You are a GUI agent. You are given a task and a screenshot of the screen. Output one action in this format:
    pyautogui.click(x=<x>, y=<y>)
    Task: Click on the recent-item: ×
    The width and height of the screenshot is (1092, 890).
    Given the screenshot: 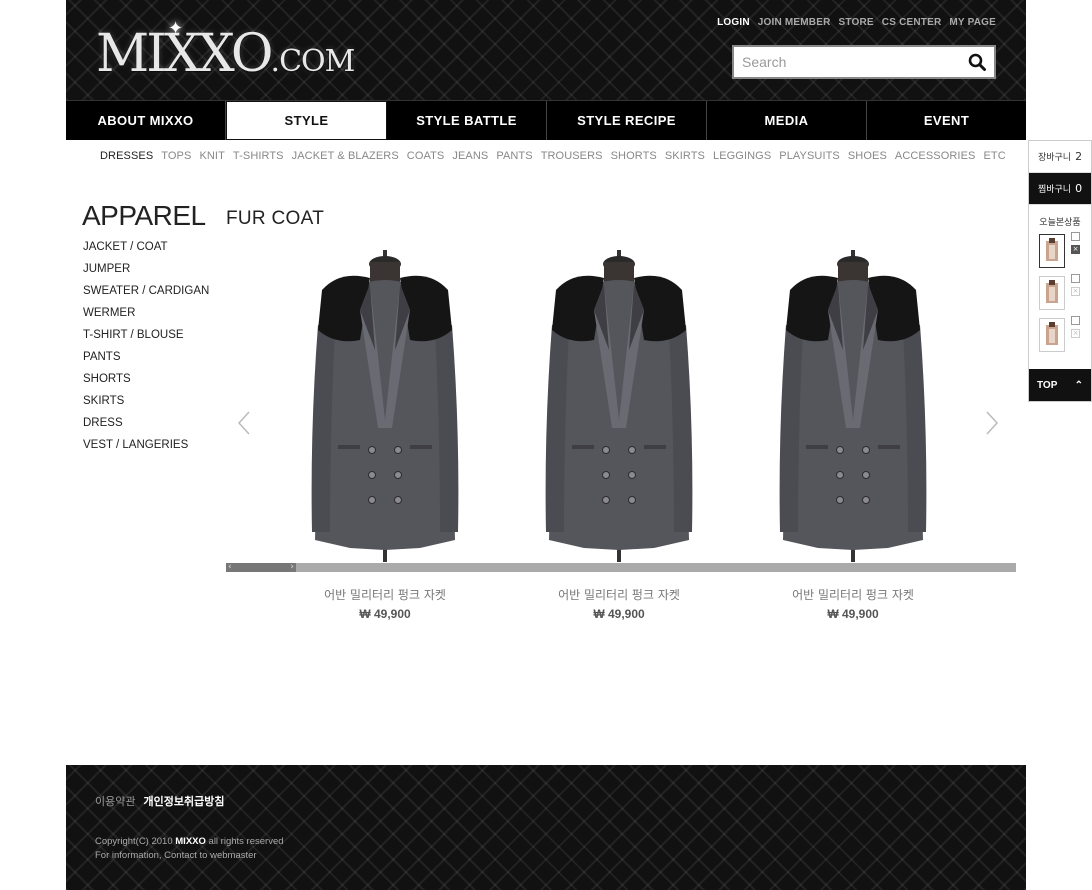 What is the action you would take?
    pyautogui.click(x=1060, y=333)
    